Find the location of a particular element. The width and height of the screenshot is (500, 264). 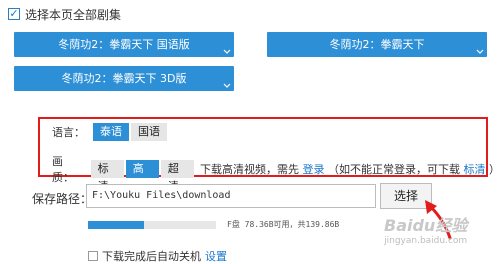

quality-hint-suffix: ） is located at coordinates (494, 169).